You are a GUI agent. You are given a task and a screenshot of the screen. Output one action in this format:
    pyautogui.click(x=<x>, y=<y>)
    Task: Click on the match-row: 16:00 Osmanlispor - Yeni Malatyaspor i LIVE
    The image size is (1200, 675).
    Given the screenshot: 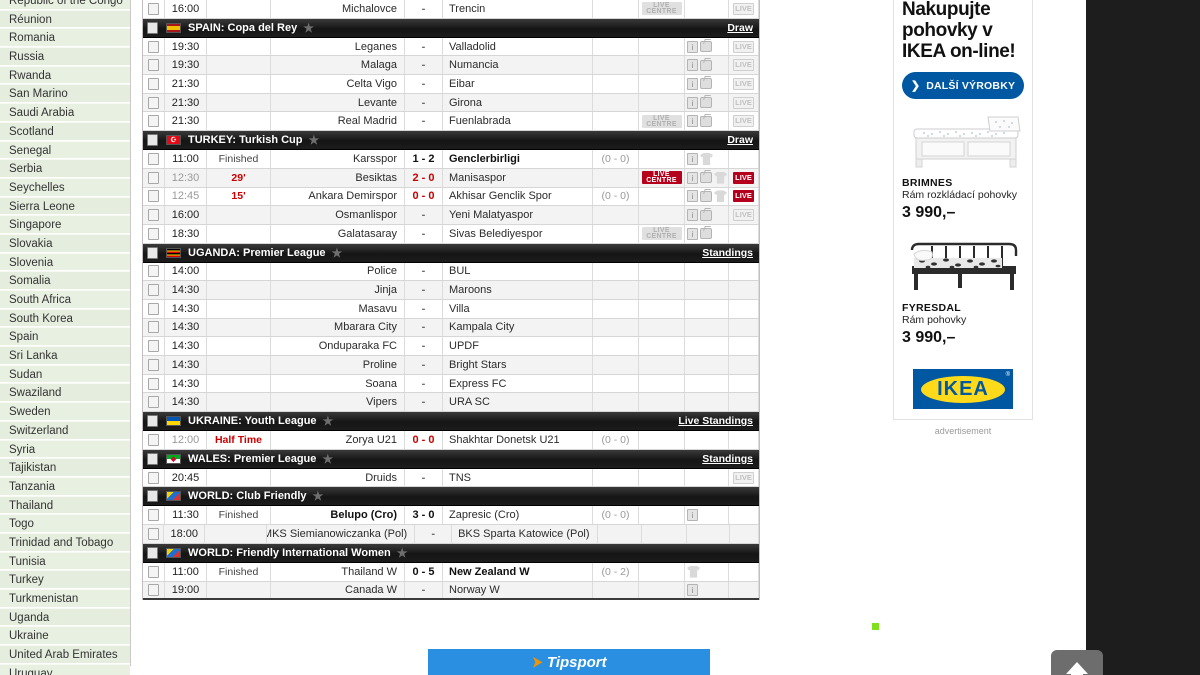 What is the action you would take?
    pyautogui.click(x=451, y=215)
    